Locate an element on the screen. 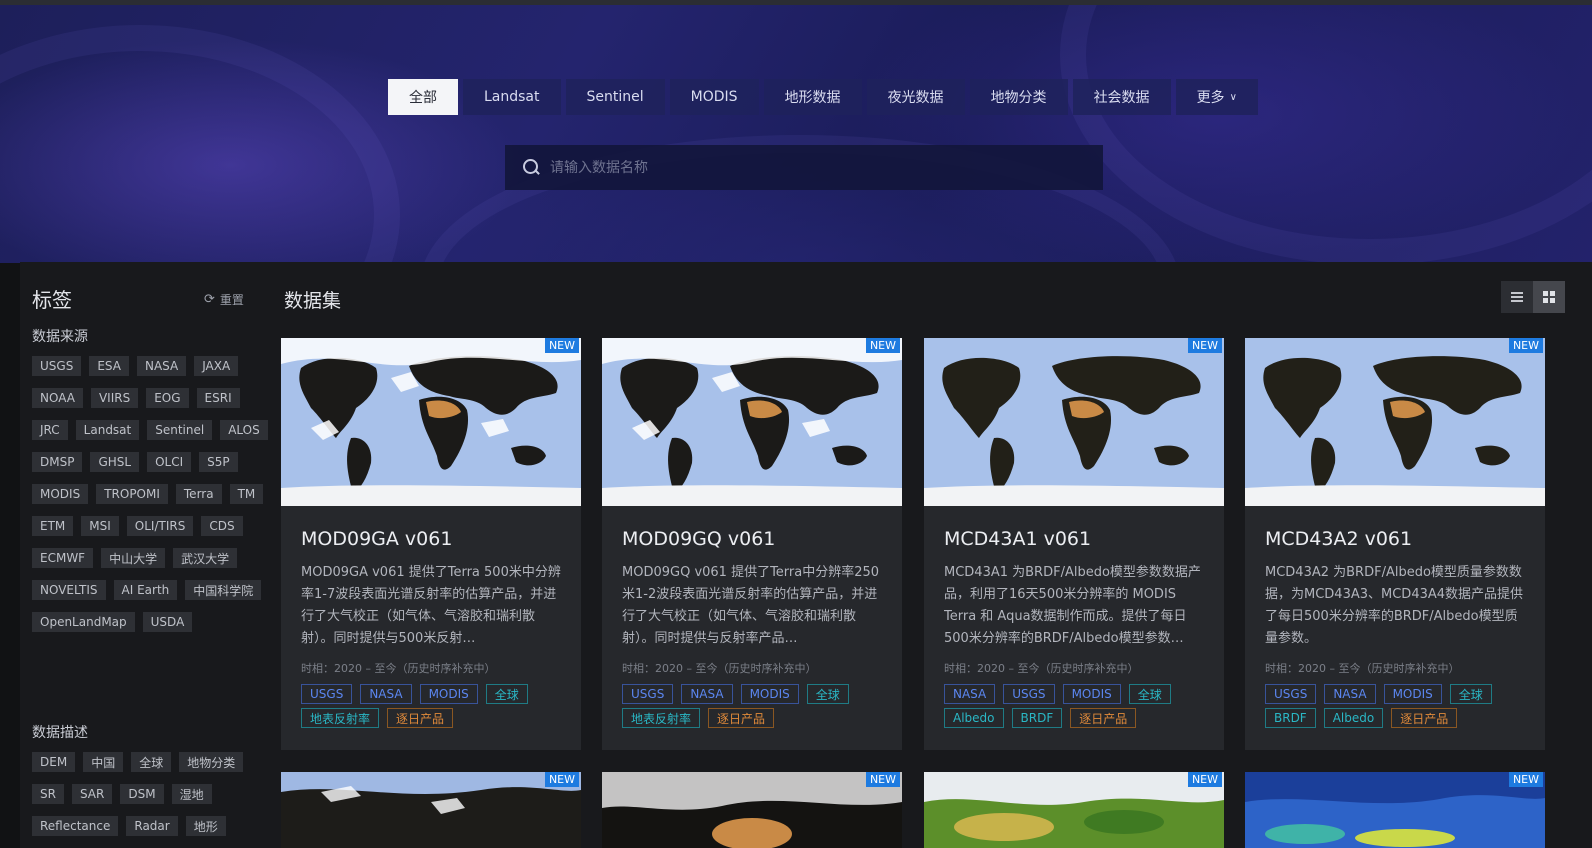 The width and height of the screenshot is (1592, 848). grid-view-button is located at coordinates (1549, 297).